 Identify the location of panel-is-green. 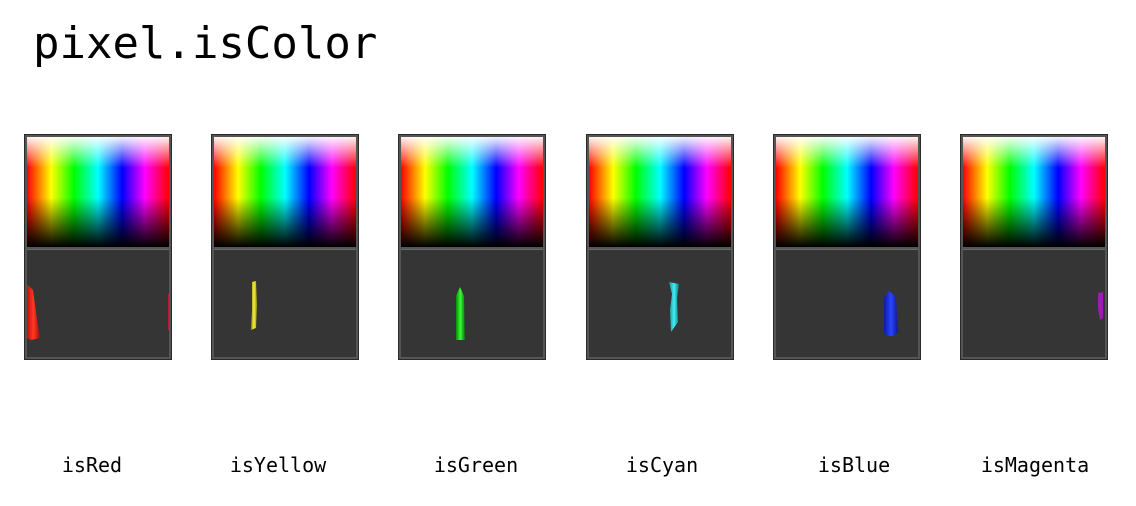
(472, 247).